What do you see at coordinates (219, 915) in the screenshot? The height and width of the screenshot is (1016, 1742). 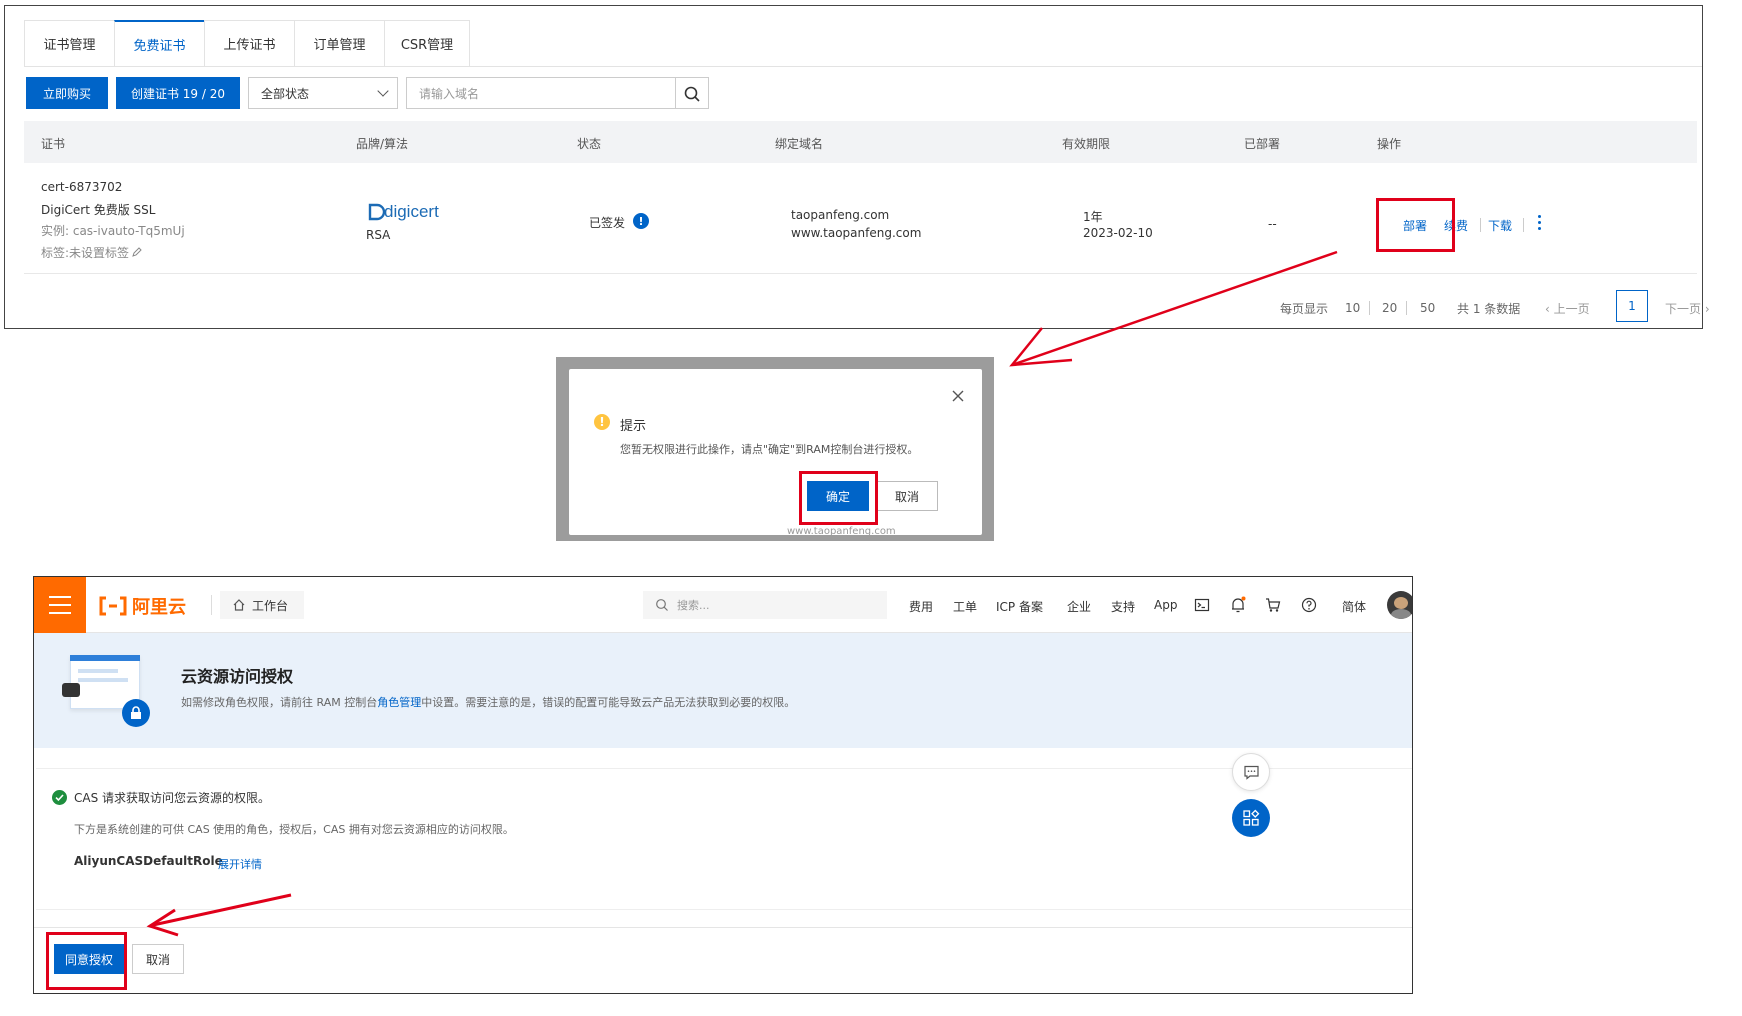 I see `arrow-to-agree-button` at bounding box center [219, 915].